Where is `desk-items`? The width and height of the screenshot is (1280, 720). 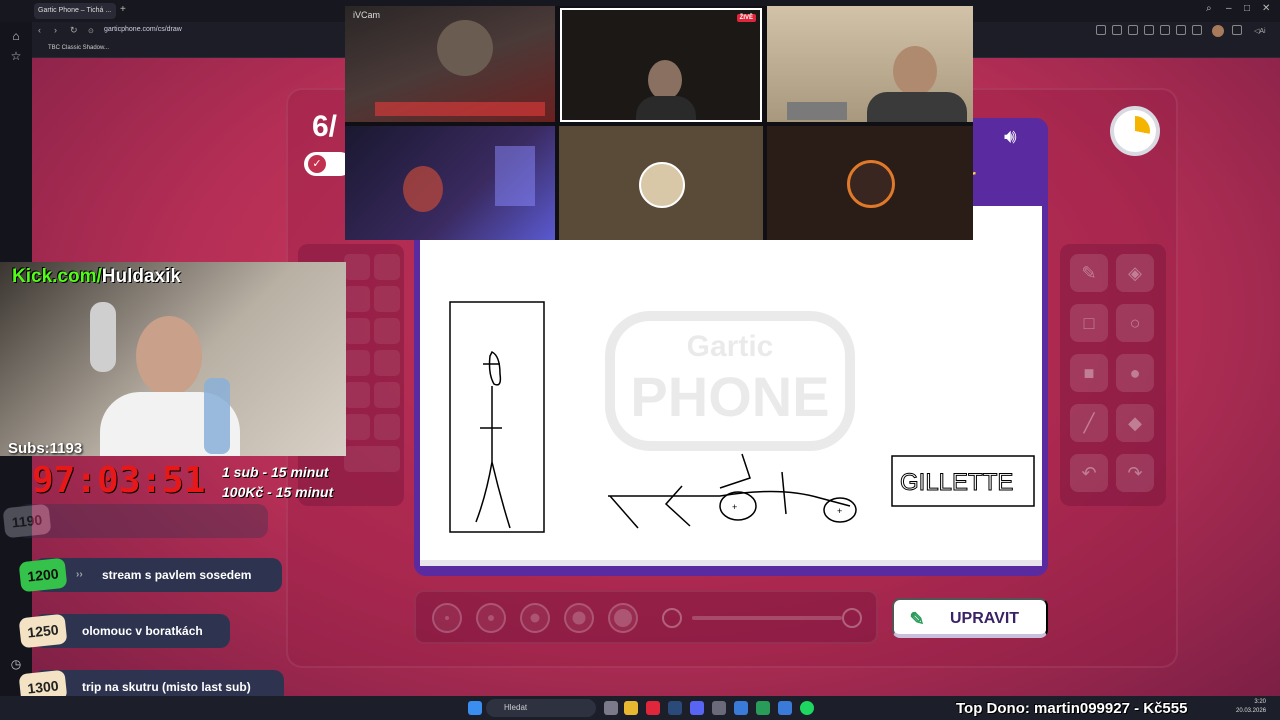 desk-items is located at coordinates (817, 111).